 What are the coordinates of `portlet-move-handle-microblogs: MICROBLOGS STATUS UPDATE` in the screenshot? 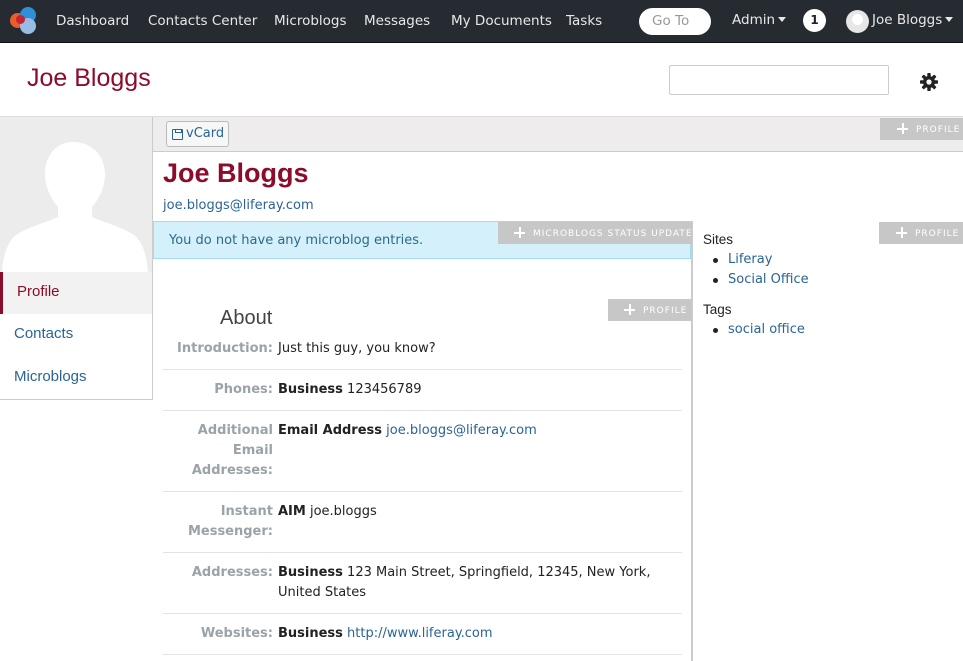 It's located at (595, 233).